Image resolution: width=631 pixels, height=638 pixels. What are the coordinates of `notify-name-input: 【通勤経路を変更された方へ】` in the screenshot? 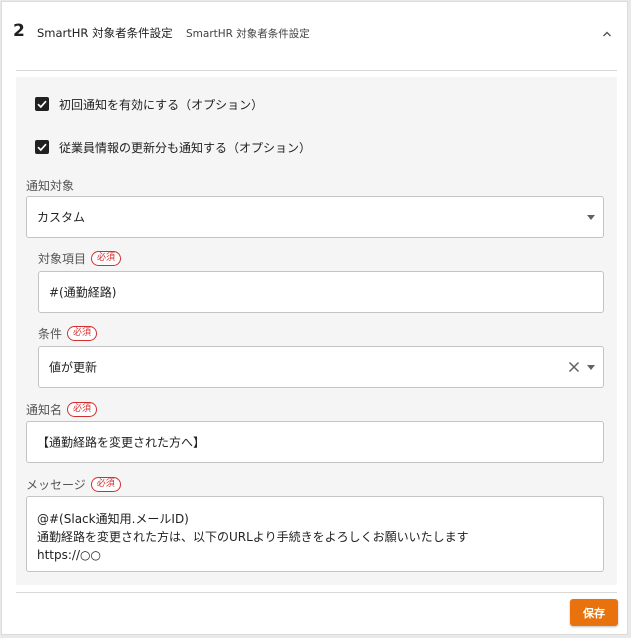 It's located at (315, 442).